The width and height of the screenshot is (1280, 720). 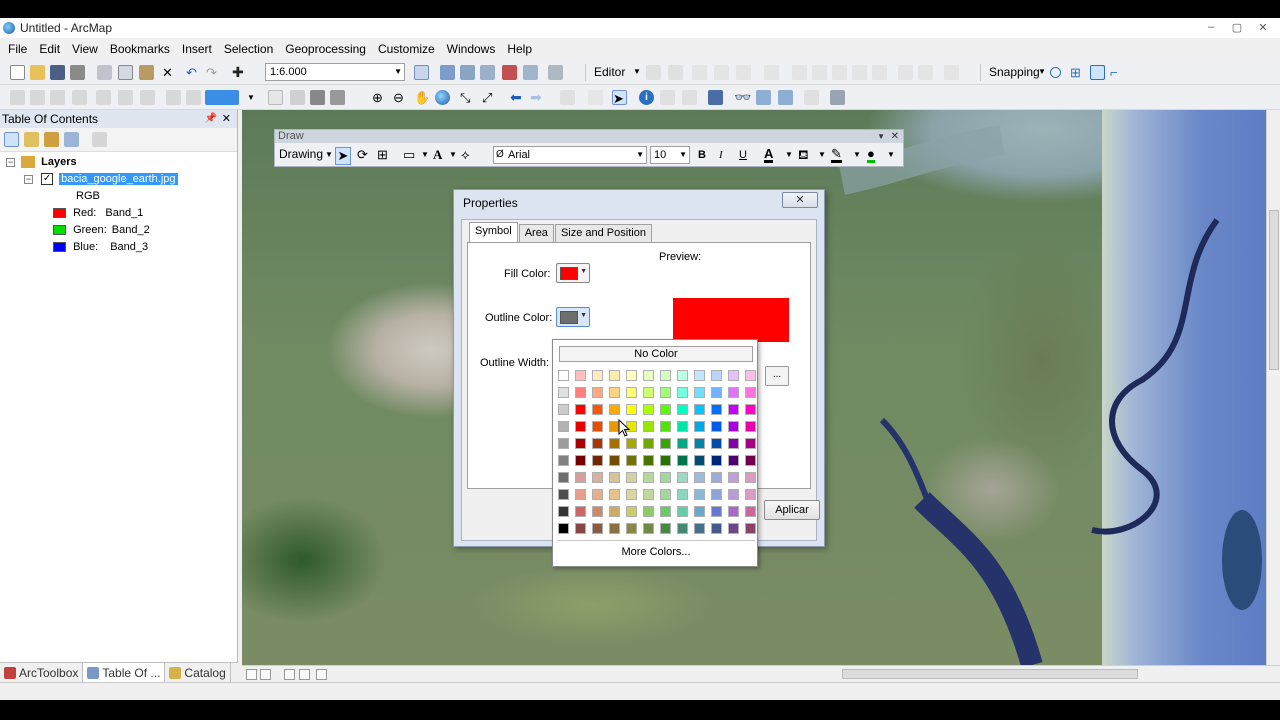 I want to click on save-icon, so click(x=57, y=72).